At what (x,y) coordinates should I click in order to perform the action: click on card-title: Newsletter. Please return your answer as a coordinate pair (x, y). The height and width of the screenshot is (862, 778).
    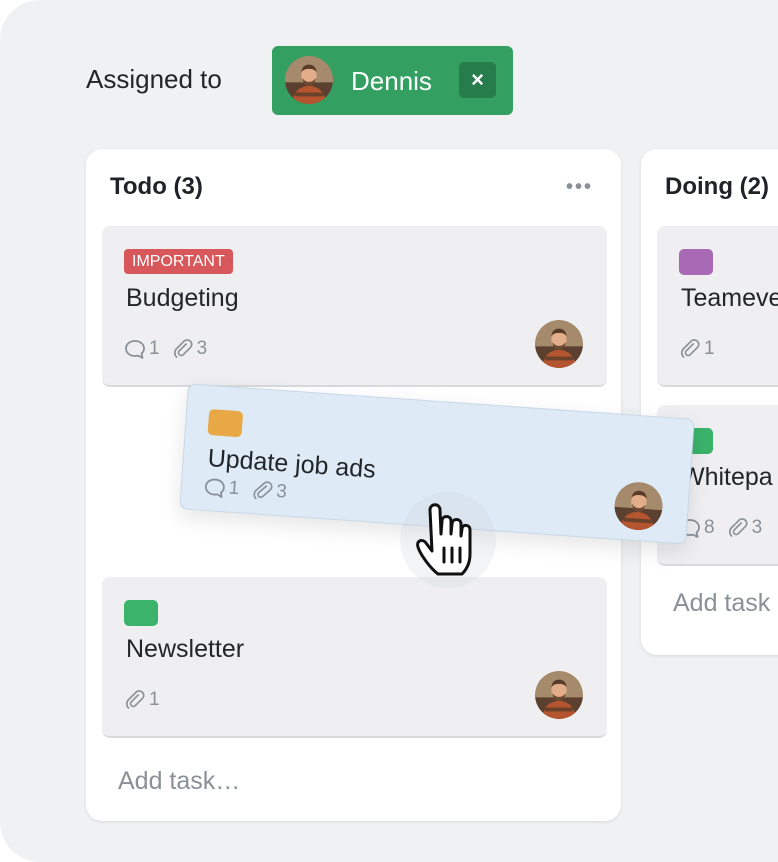
    Looking at the image, I should click on (185, 649).